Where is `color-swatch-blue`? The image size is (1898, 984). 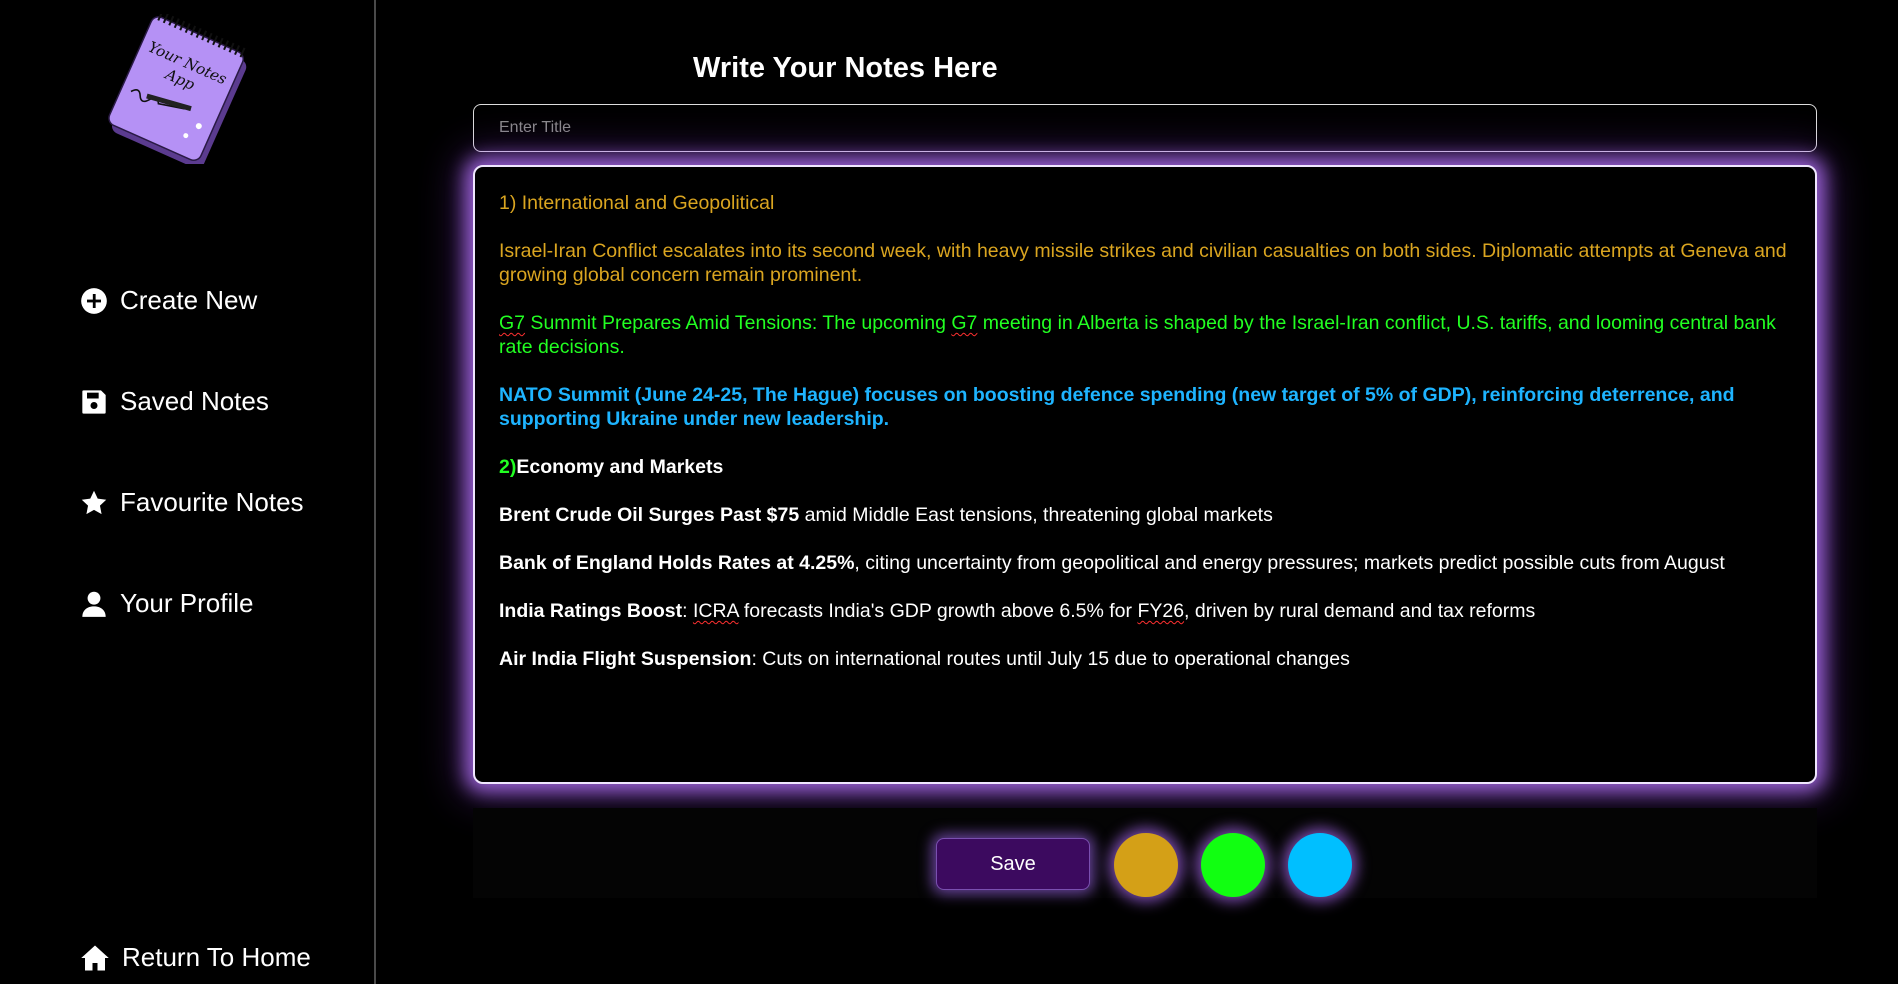 color-swatch-blue is located at coordinates (1320, 865).